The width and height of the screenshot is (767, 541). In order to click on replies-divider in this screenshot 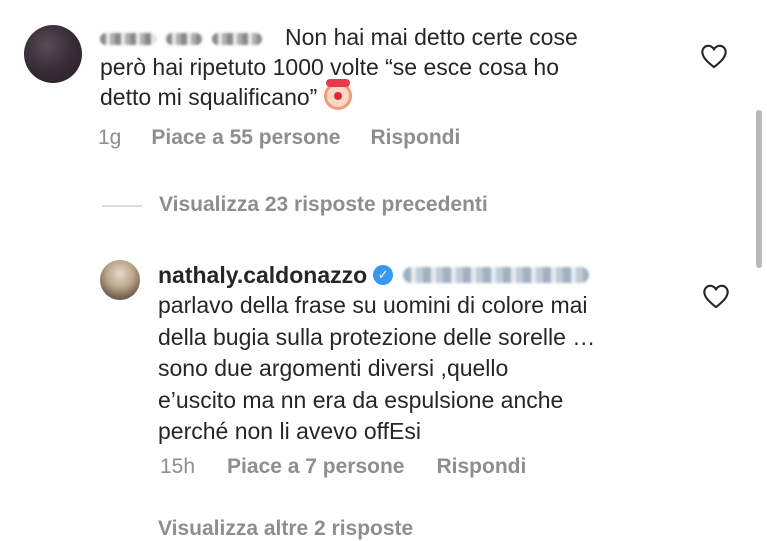, I will do `click(122, 206)`.